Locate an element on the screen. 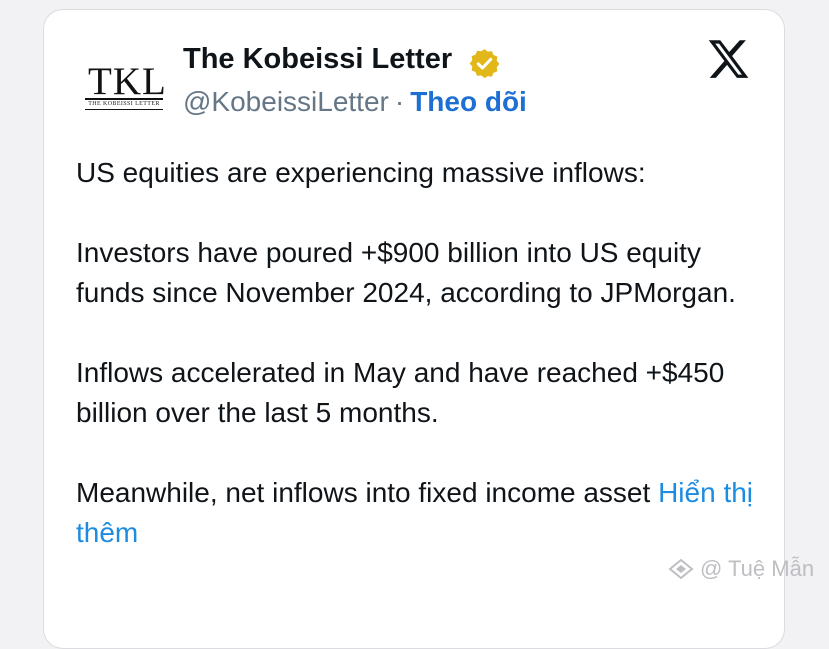 The width and height of the screenshot is (829, 649). author-handle: @KobeissiLetter is located at coordinates (286, 101).